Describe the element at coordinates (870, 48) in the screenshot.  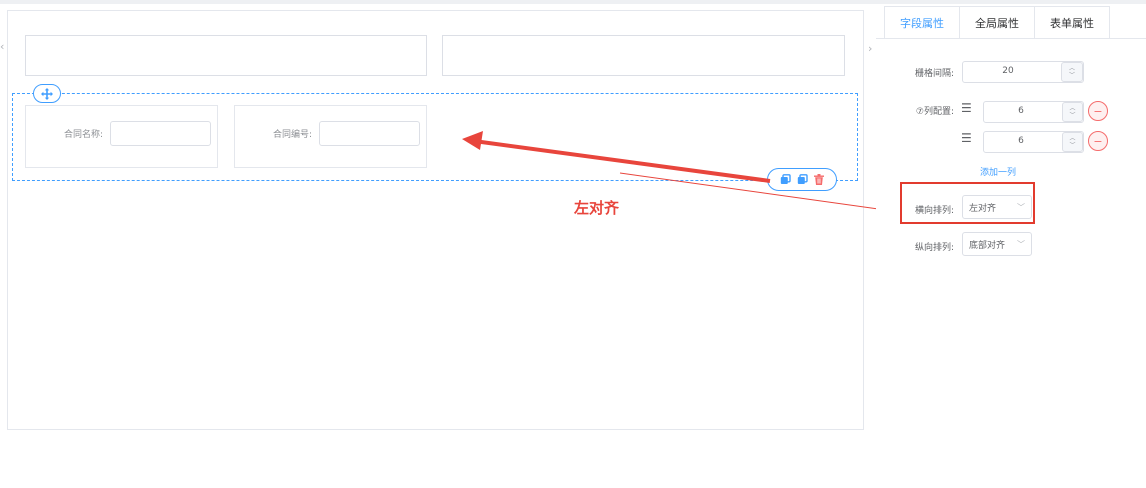
I see `collapse-right-icon: ›` at that location.